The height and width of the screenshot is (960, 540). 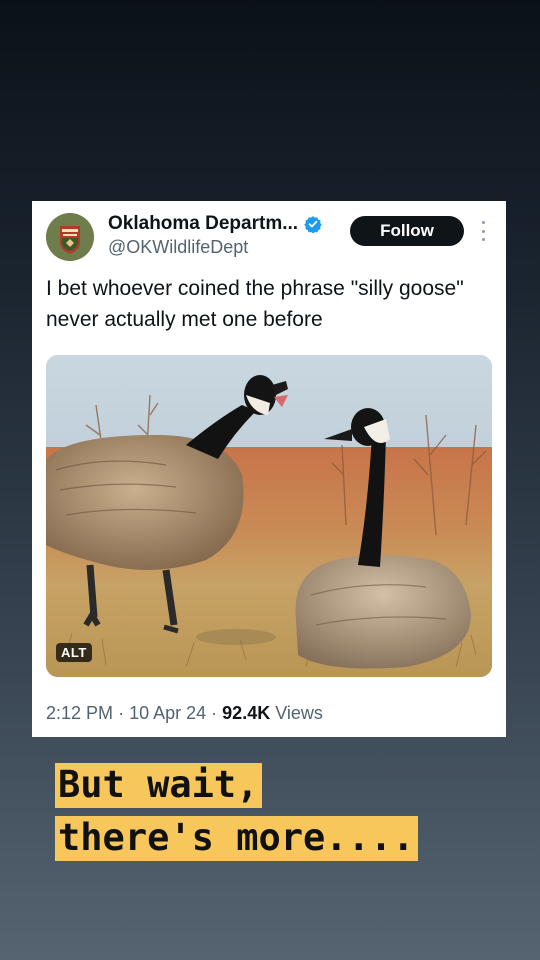 What do you see at coordinates (407, 231) in the screenshot?
I see `follow-button: Follow` at bounding box center [407, 231].